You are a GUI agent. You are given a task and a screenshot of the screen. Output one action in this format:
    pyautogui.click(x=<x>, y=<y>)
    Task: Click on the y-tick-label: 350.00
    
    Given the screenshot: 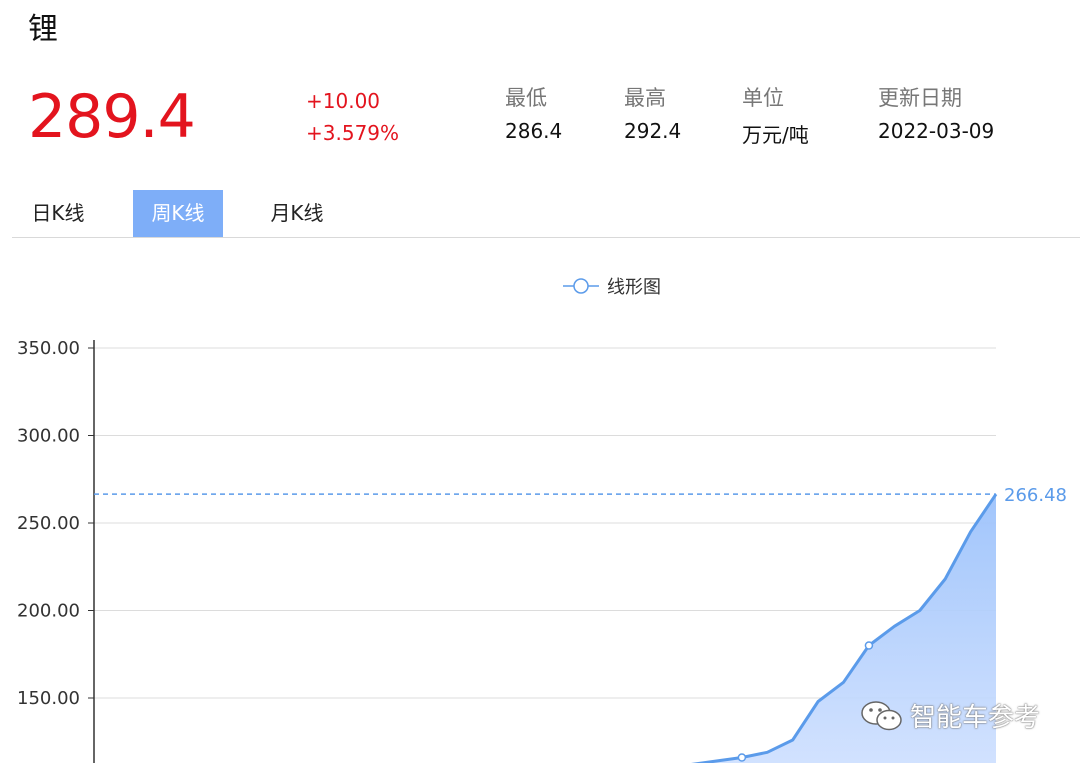 What is the action you would take?
    pyautogui.click(x=48, y=348)
    